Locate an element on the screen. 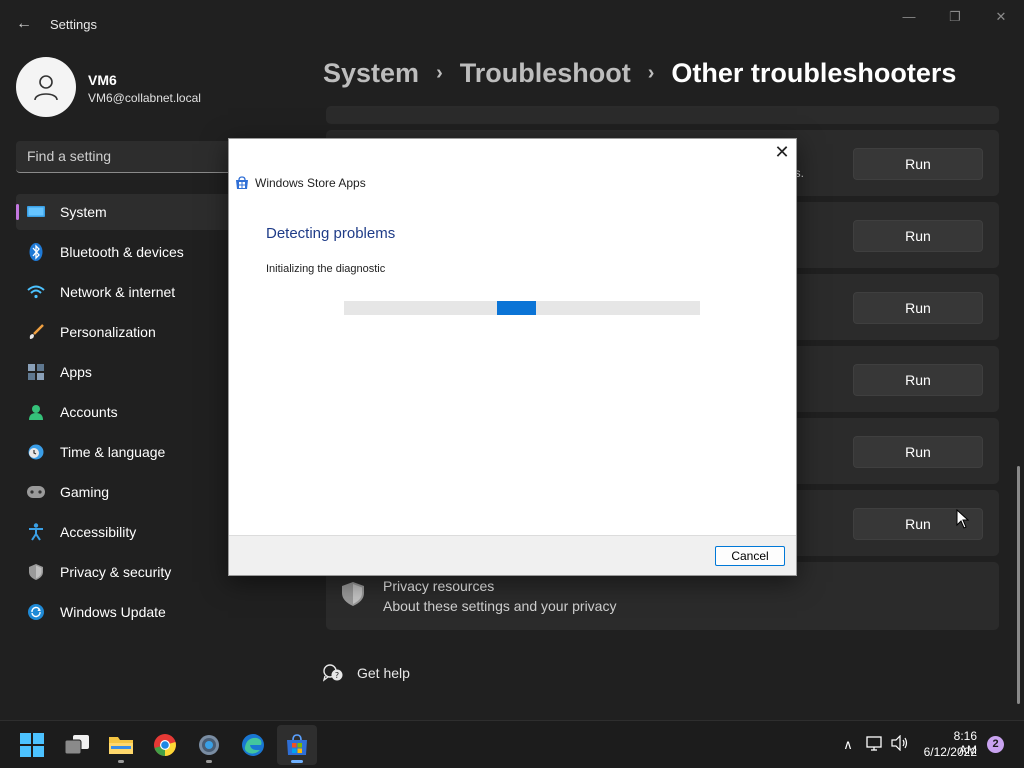 The width and height of the screenshot is (1024, 768). chrome-icon is located at coordinates (165, 745).